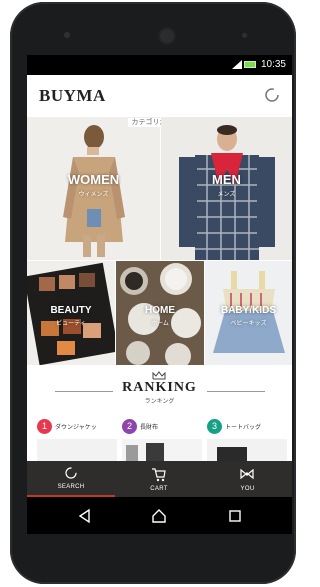  Describe the element at coordinates (247, 489) in the screenshot. I see `tab-label: YOU` at that location.